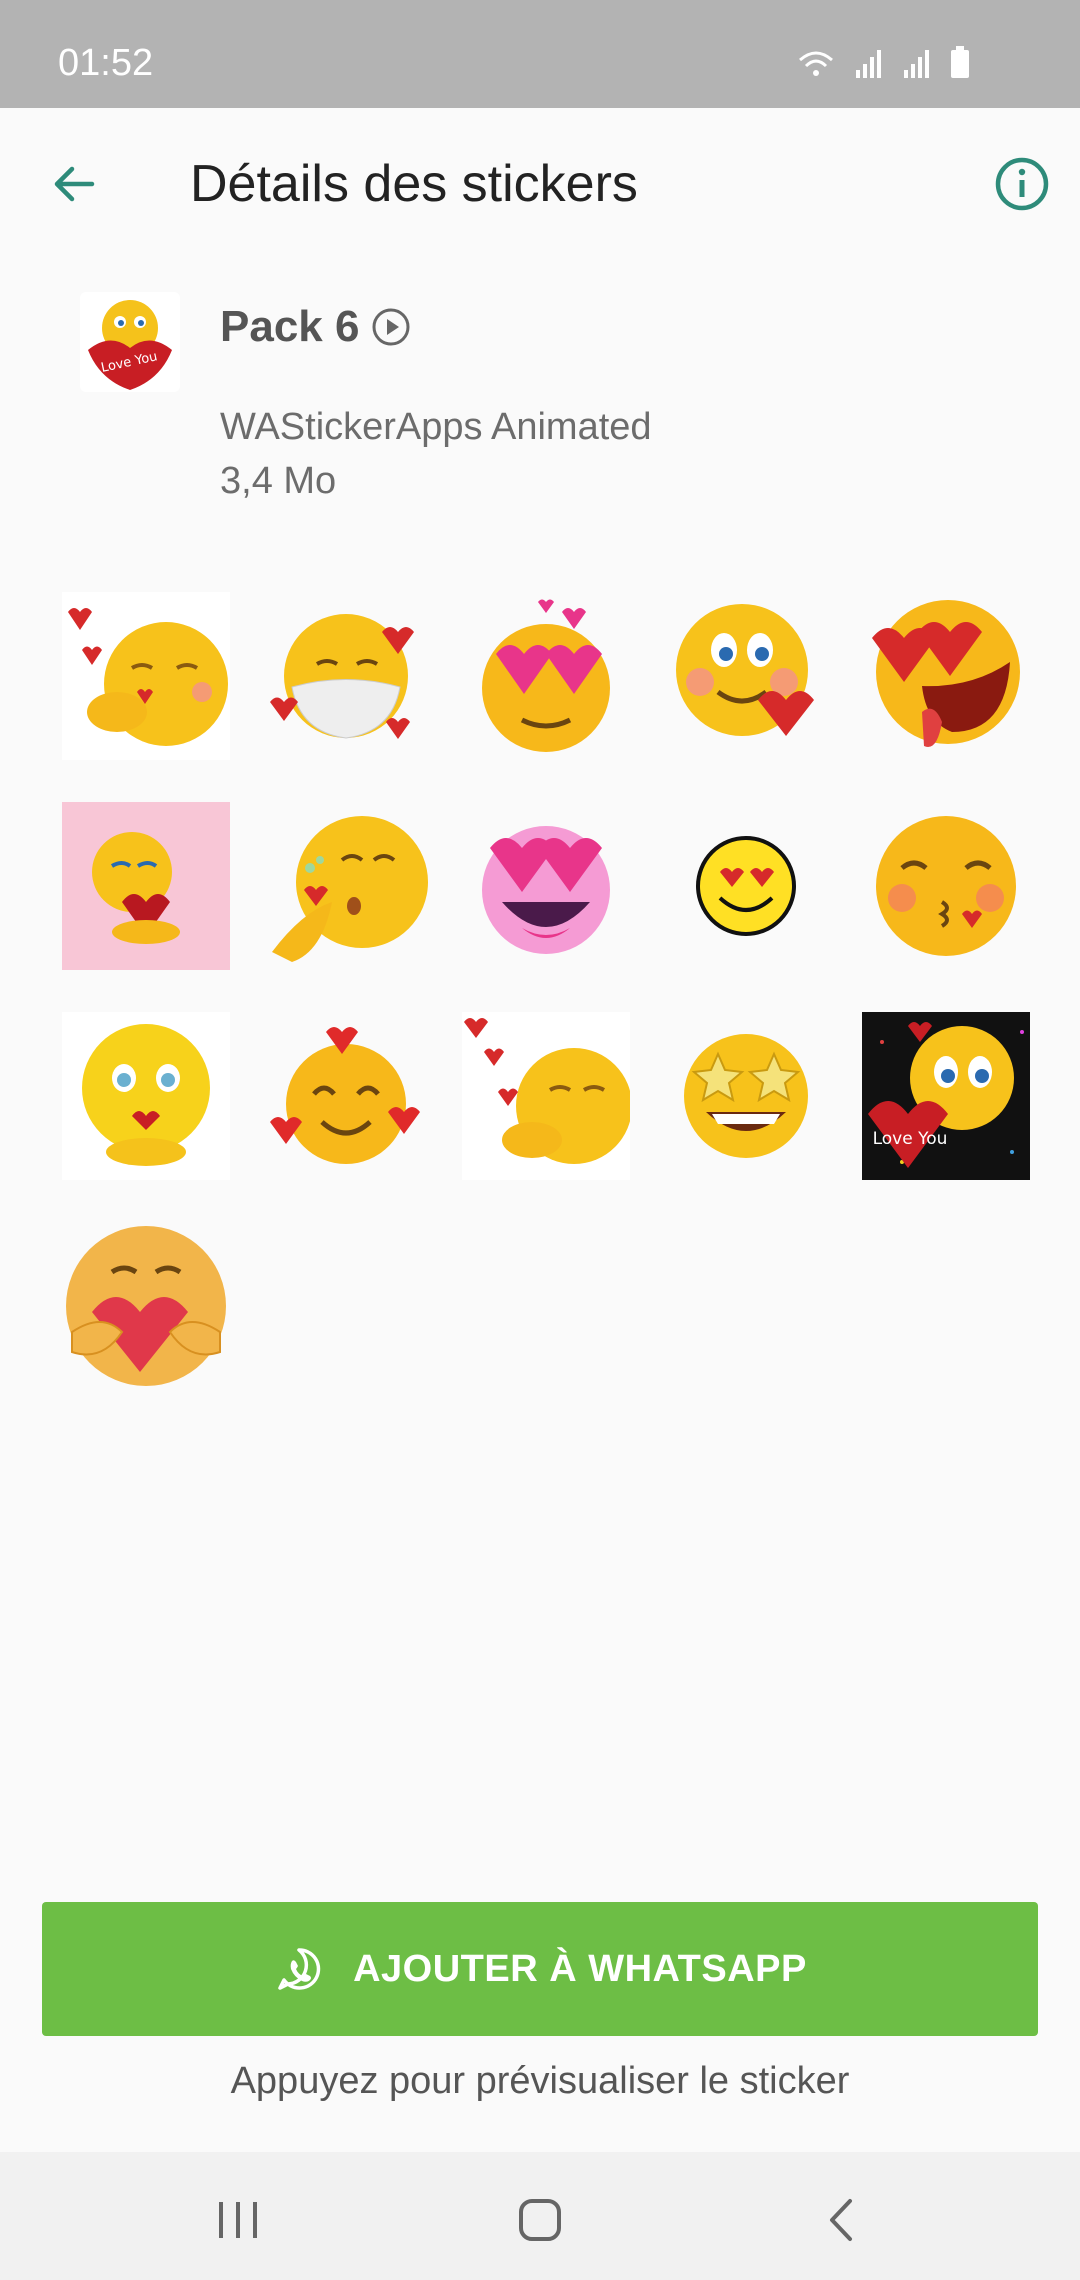 This screenshot has width=1080, height=2280. I want to click on pack-publisher: WAStickerApps Animated, so click(436, 427).